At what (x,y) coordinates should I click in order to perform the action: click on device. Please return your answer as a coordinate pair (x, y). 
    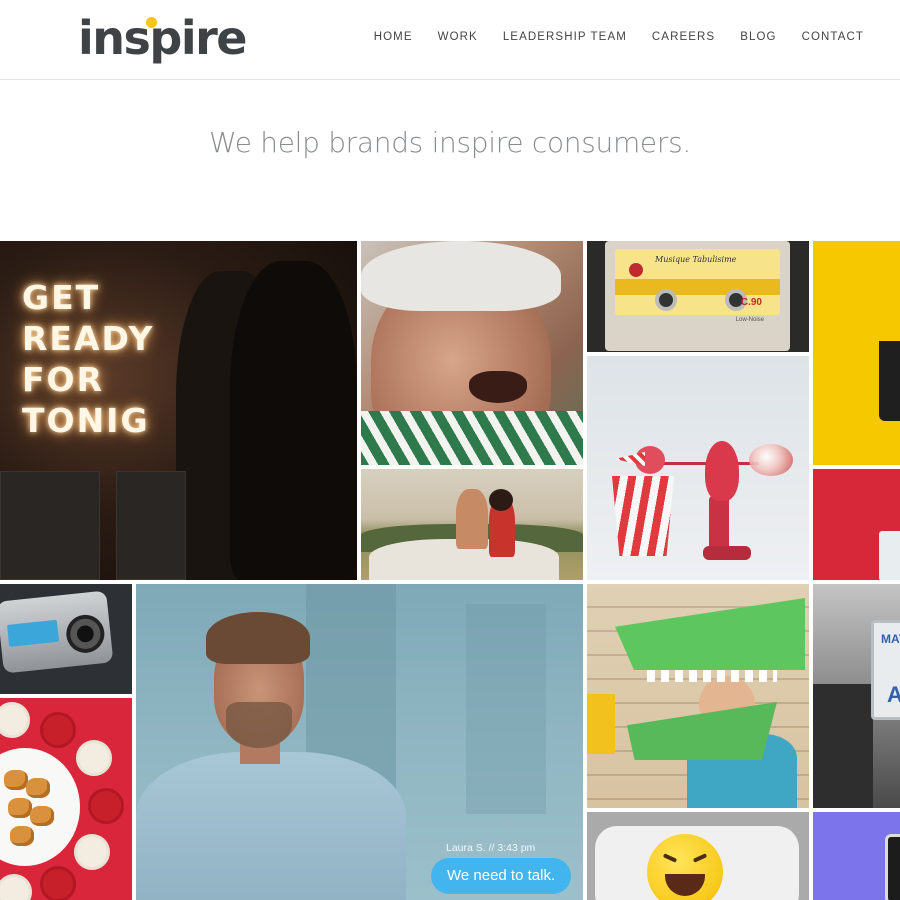
    Looking at the image, I should click on (892, 867).